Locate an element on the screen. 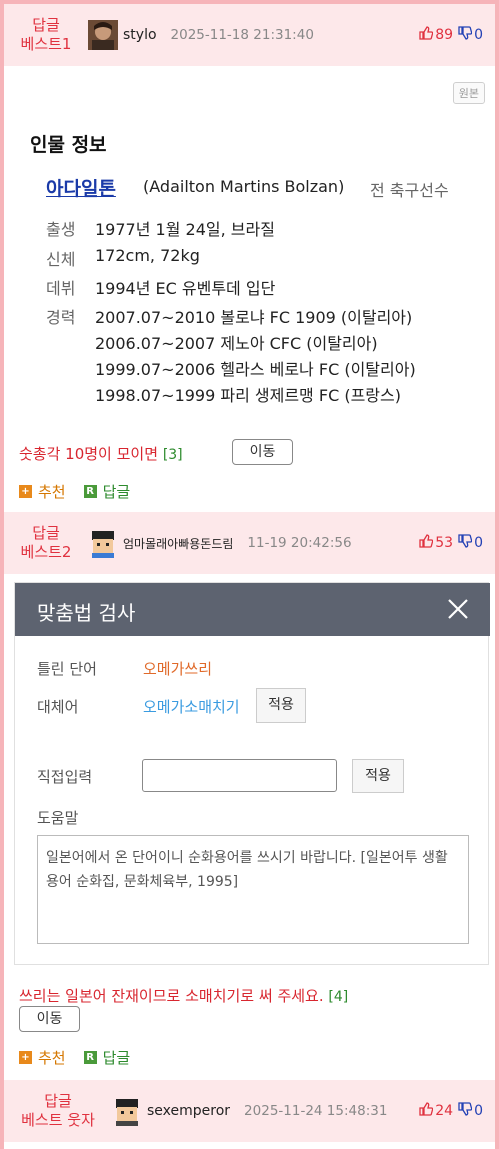 Image resolution: width=499 pixels, height=1149 pixels. profile-row-value: 1977년 1월 24일, 브라질 is located at coordinates (185, 229).